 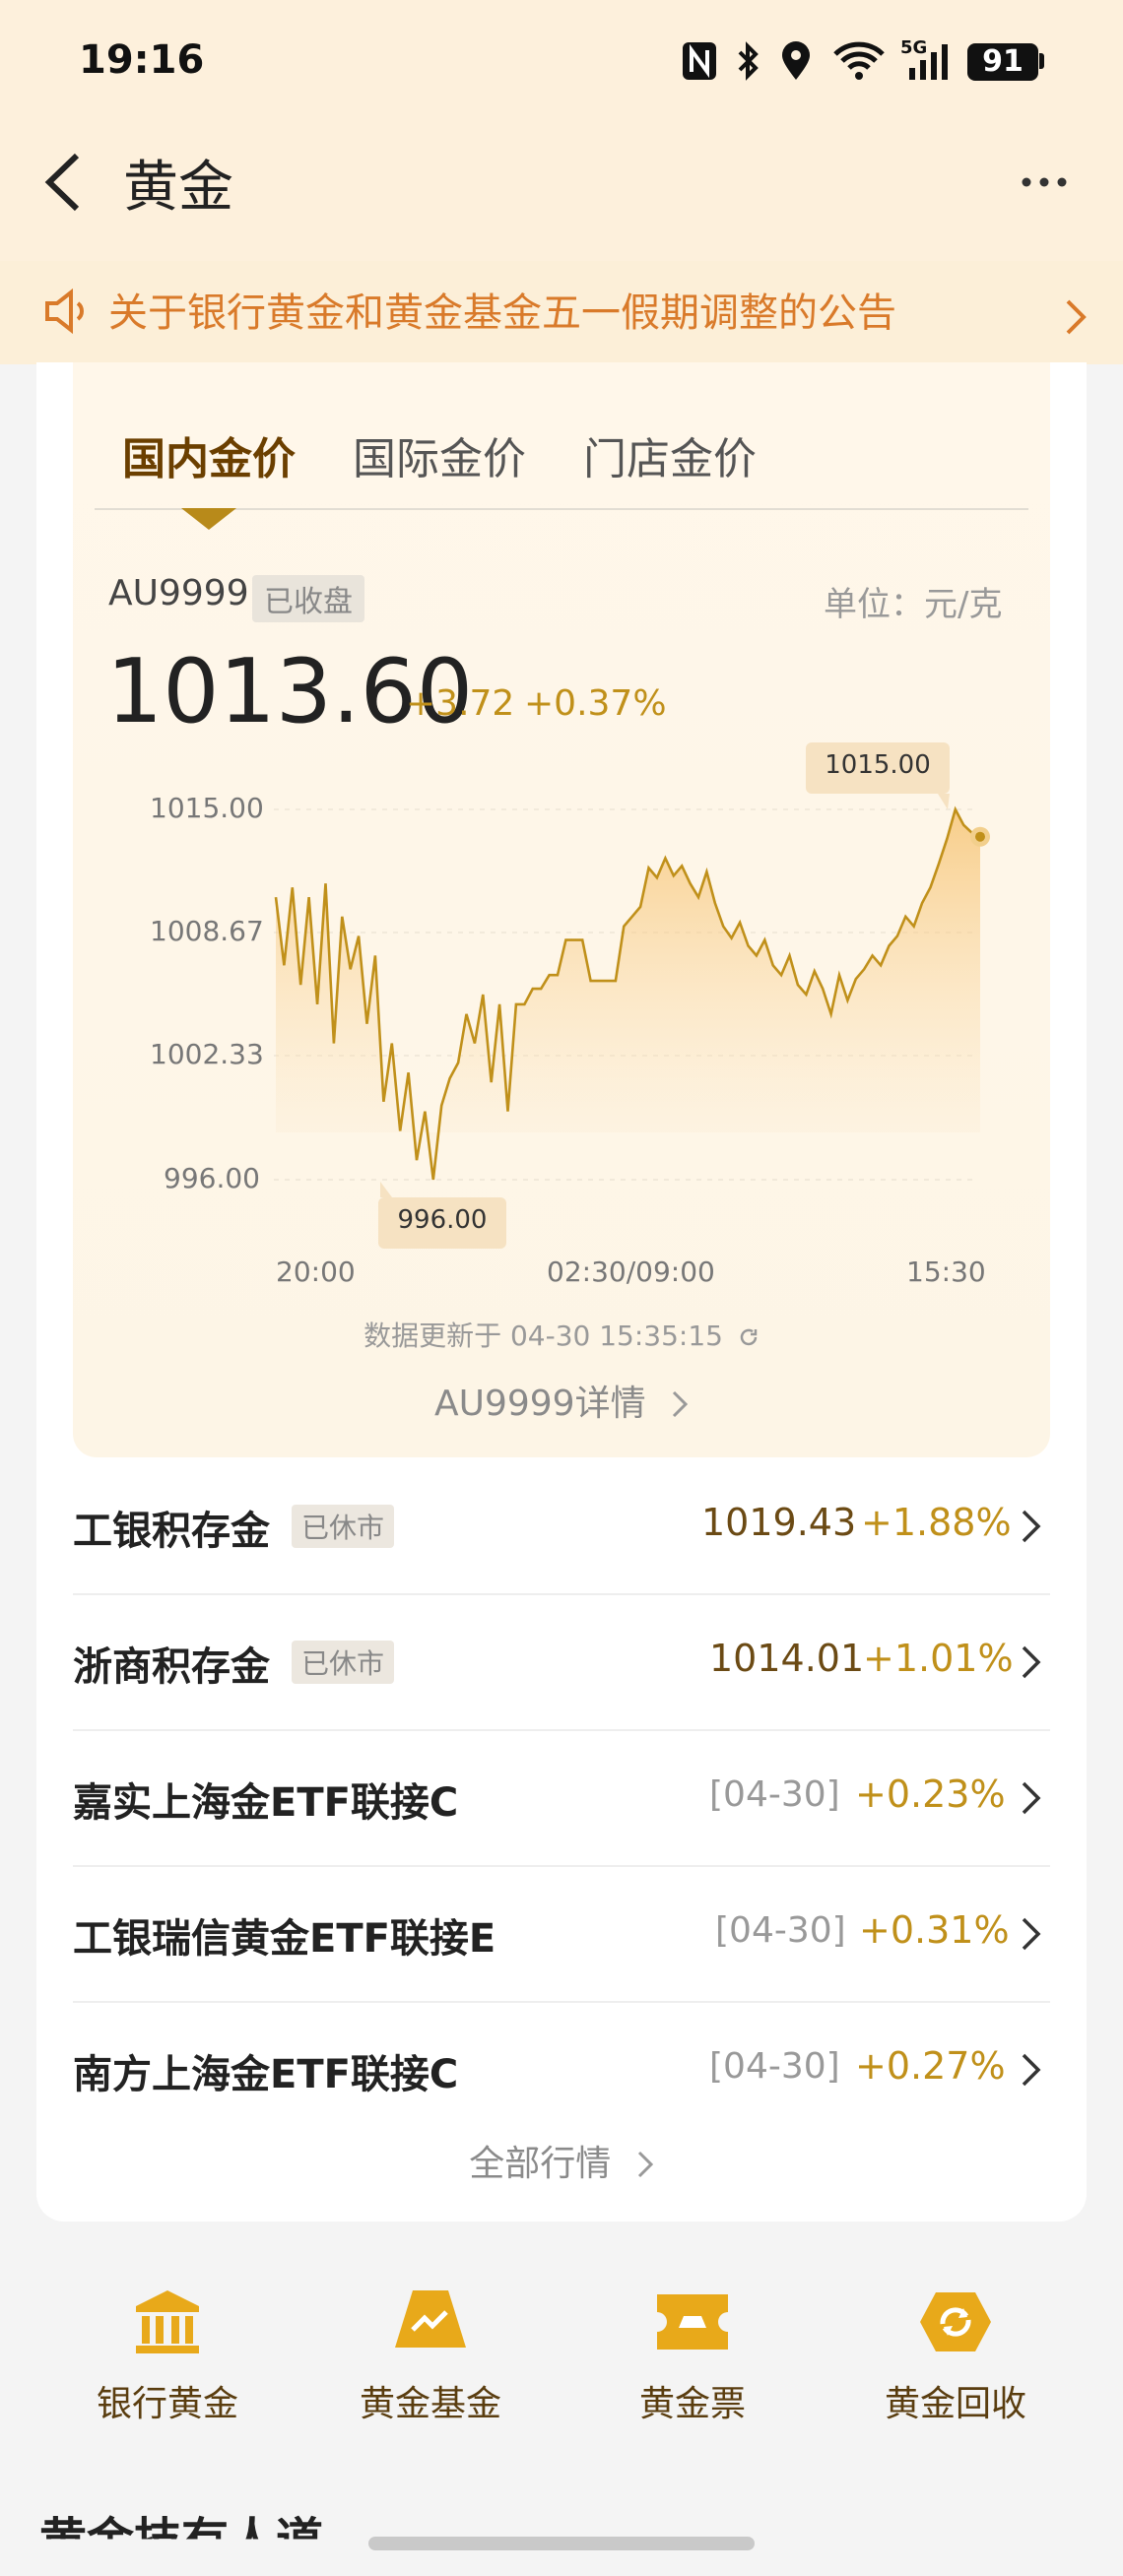 I want to click on latest-point, so click(x=980, y=836).